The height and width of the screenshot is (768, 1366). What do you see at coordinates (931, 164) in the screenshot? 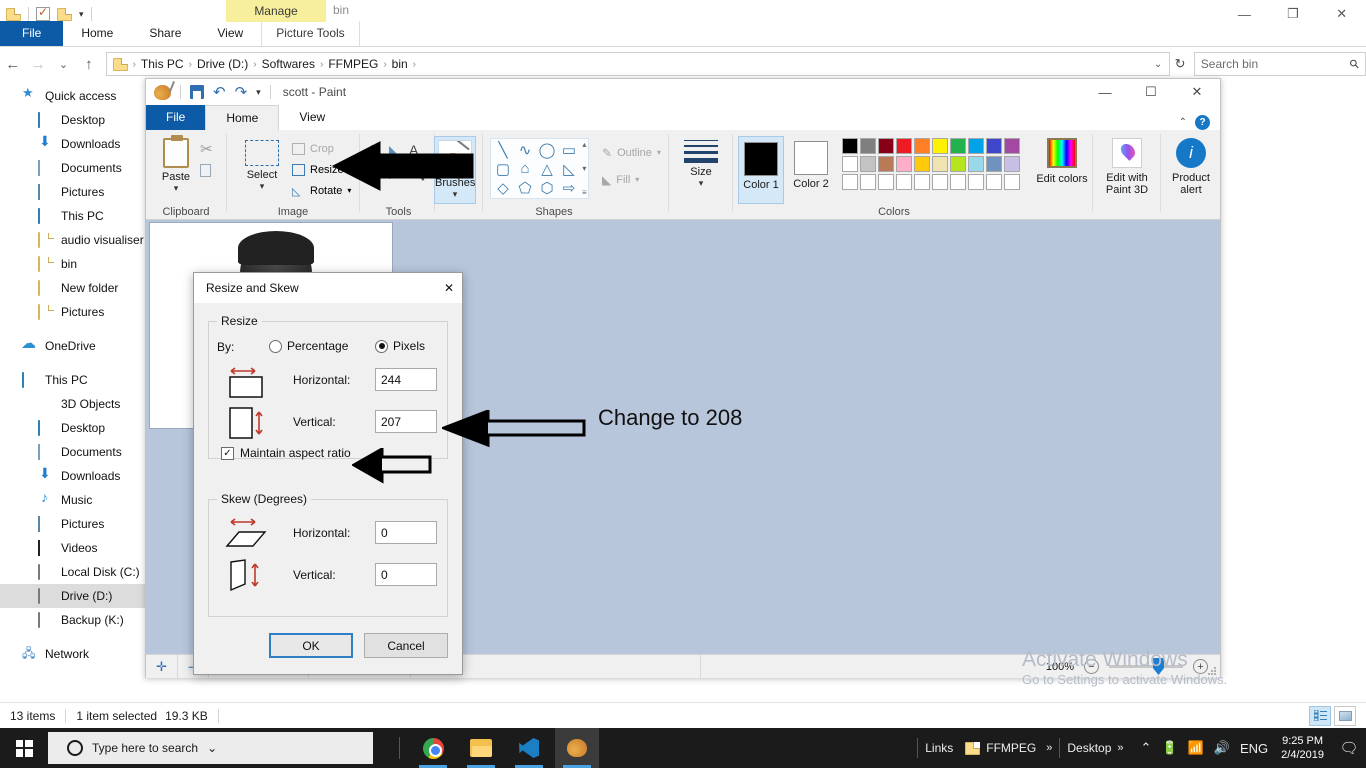
I see `color-swatch-grid` at bounding box center [931, 164].